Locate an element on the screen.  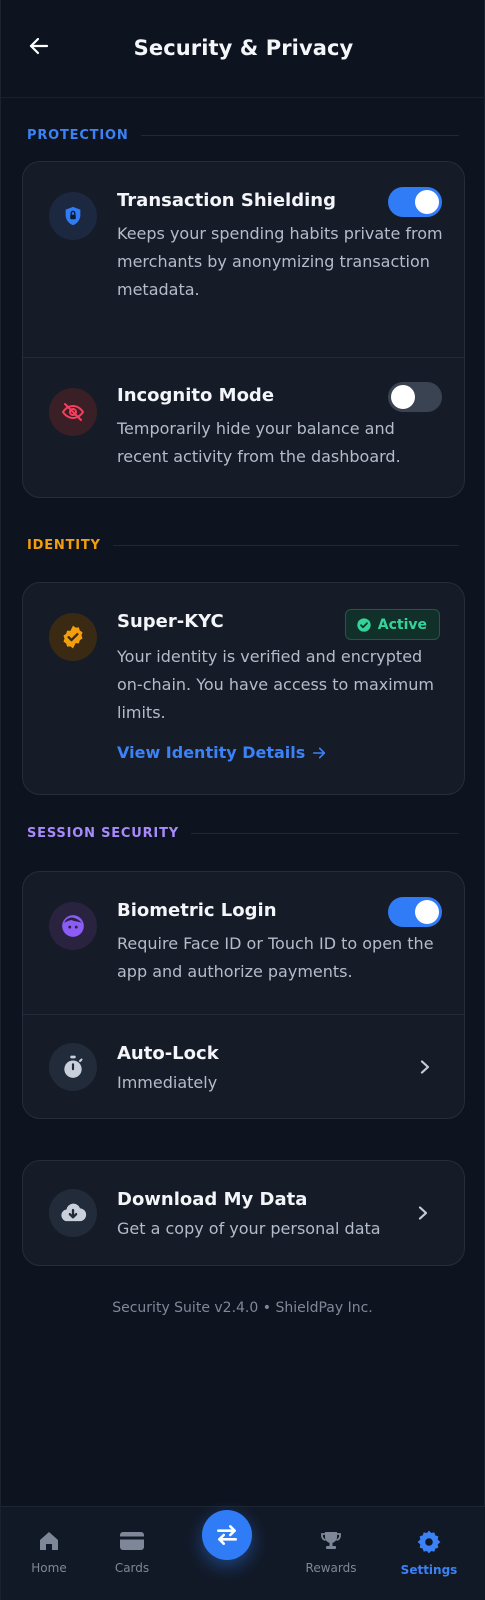
incognito-mode-toggle is located at coordinates (415, 397).